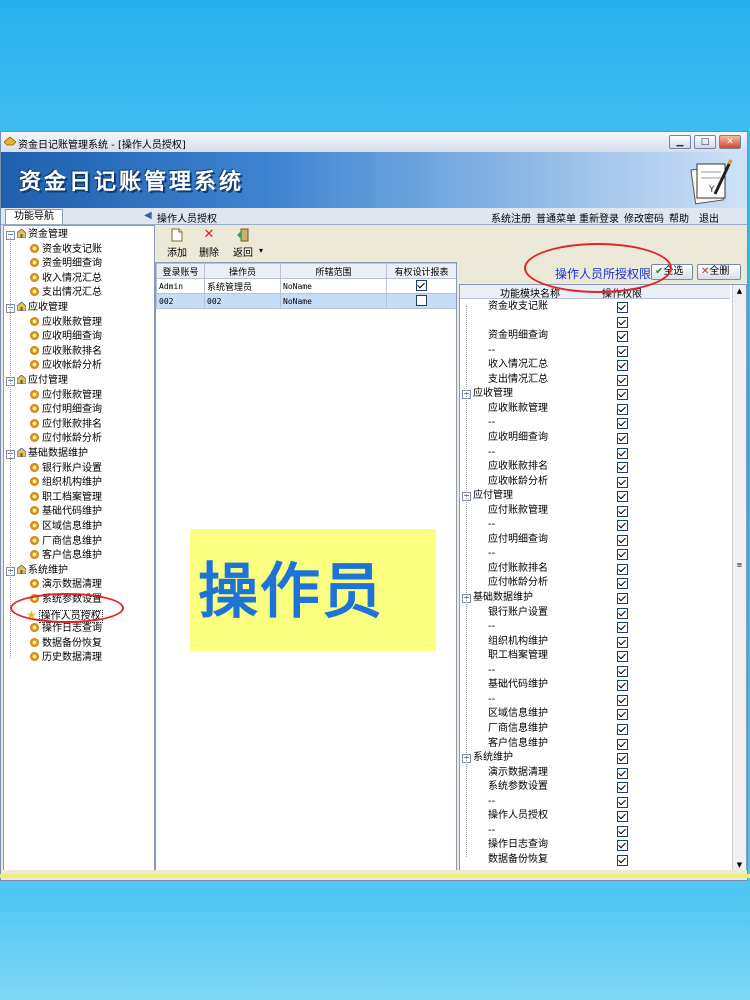 This screenshot has height=1000, width=750. What do you see at coordinates (66, 498) in the screenshot?
I see `tree-item: 职工档案管理` at bounding box center [66, 498].